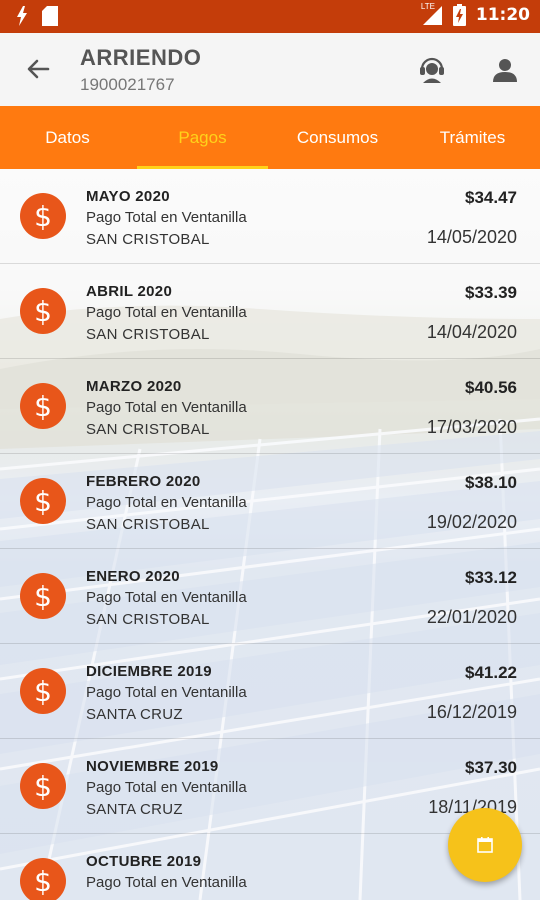 The width and height of the screenshot is (540, 900). Describe the element at coordinates (50, 16) in the screenshot. I see `sd-card-icon` at that location.